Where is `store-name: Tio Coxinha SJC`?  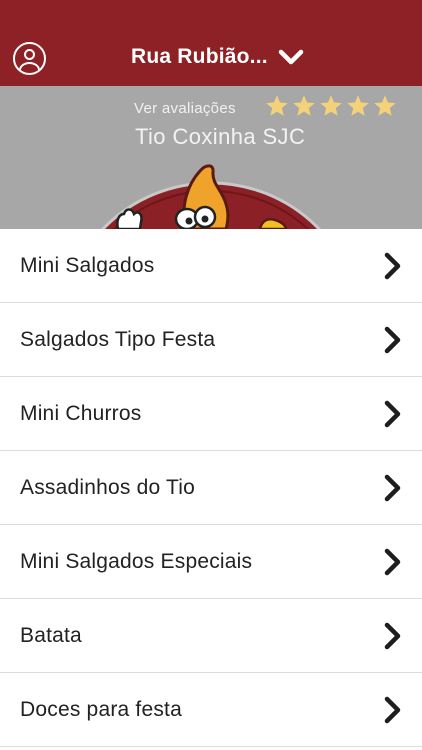
store-name: Tio Coxinha SJC is located at coordinates (220, 136).